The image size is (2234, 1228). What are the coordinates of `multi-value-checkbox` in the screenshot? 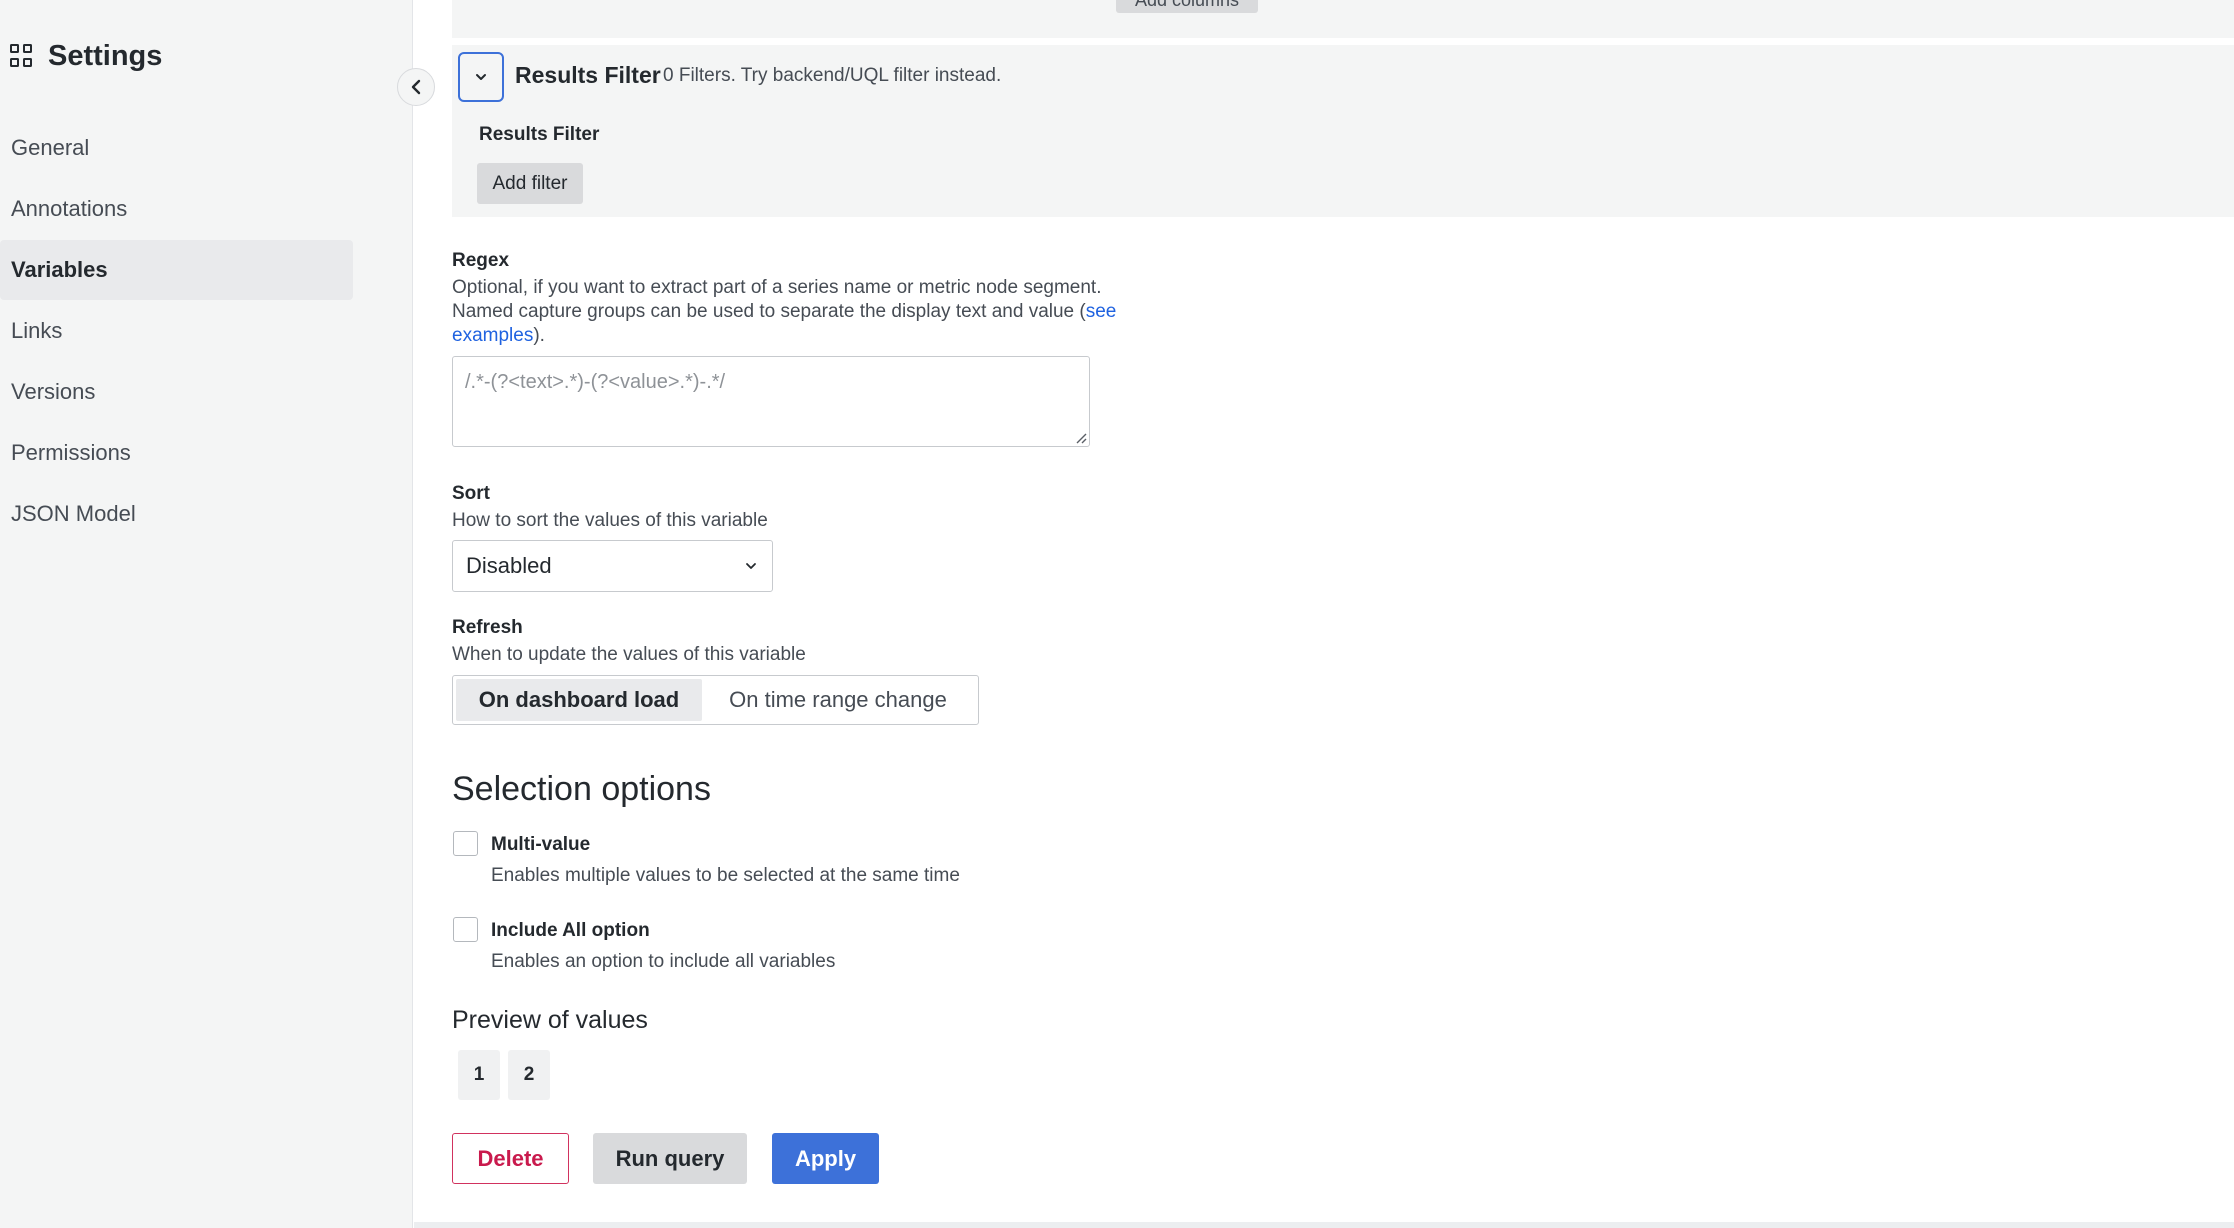 It's located at (465, 843).